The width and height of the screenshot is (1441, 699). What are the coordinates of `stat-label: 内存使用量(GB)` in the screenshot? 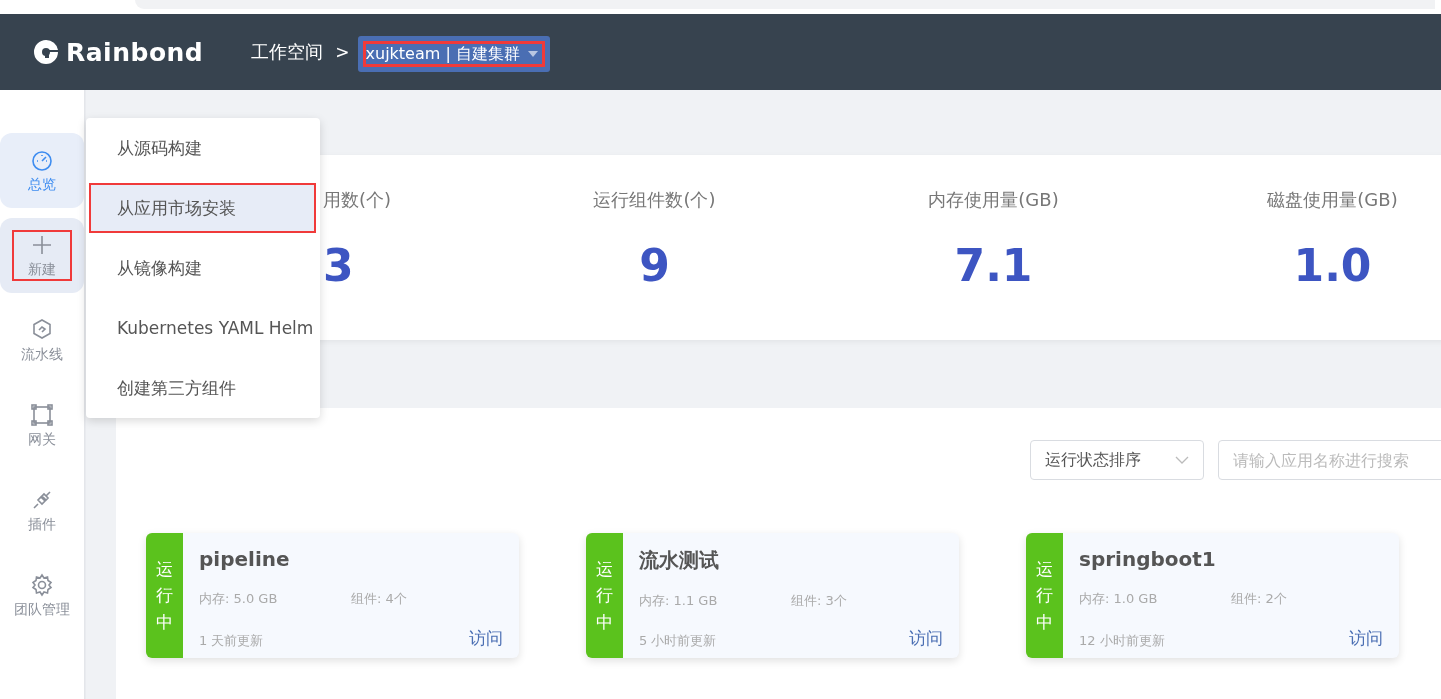 It's located at (993, 200).